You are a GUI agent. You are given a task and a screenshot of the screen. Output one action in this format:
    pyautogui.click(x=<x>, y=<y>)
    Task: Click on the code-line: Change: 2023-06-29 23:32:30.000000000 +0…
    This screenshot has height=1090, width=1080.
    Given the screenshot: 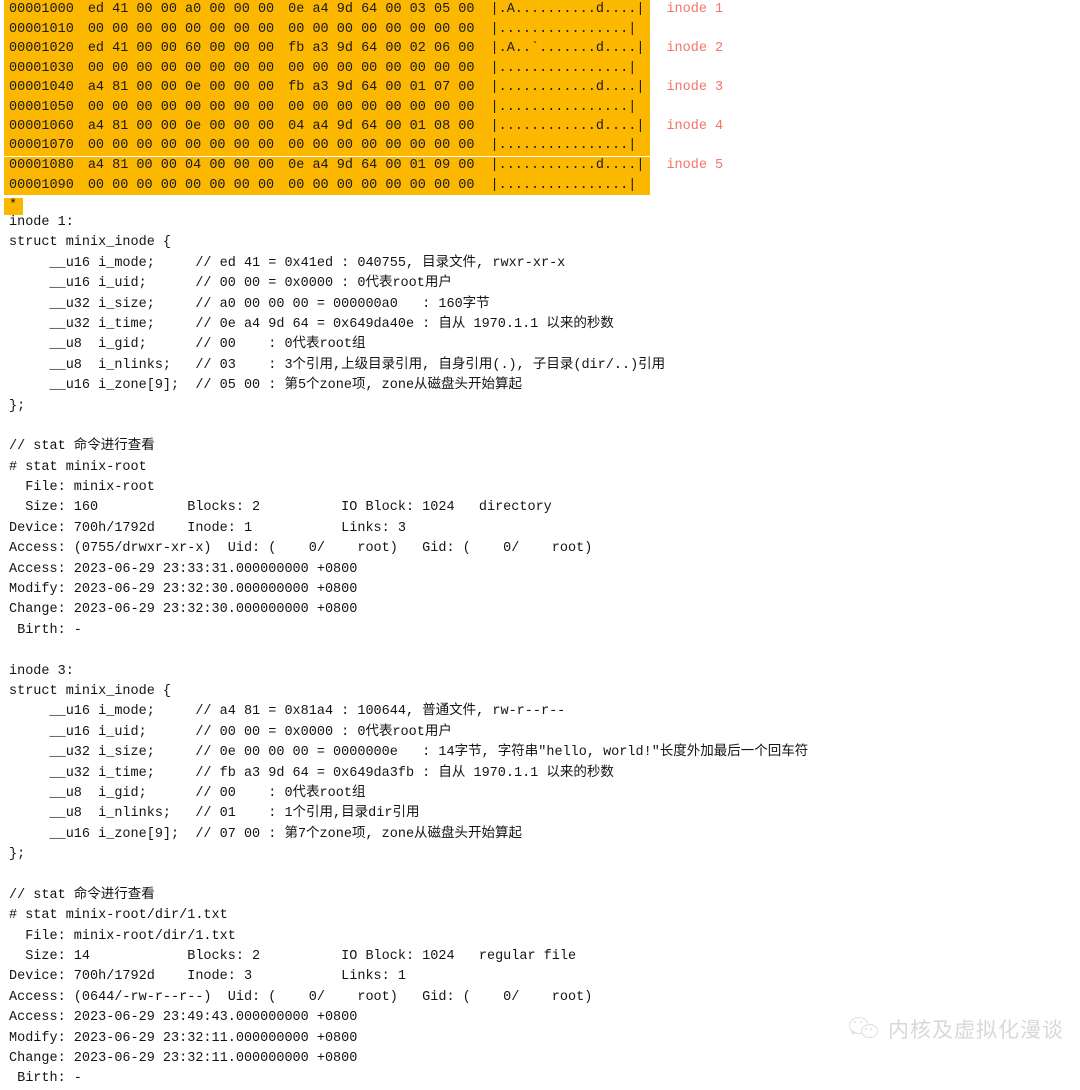 What is the action you would take?
    pyautogui.click(x=183, y=610)
    